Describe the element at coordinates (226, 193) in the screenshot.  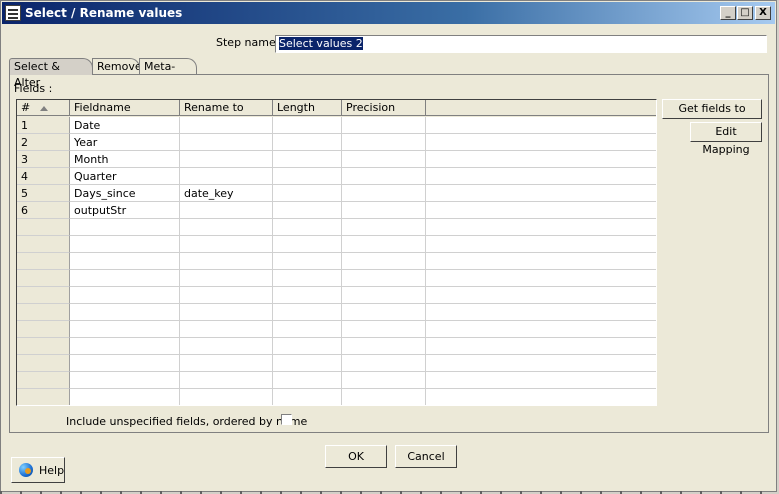
I see `table-cell: date_key` at that location.